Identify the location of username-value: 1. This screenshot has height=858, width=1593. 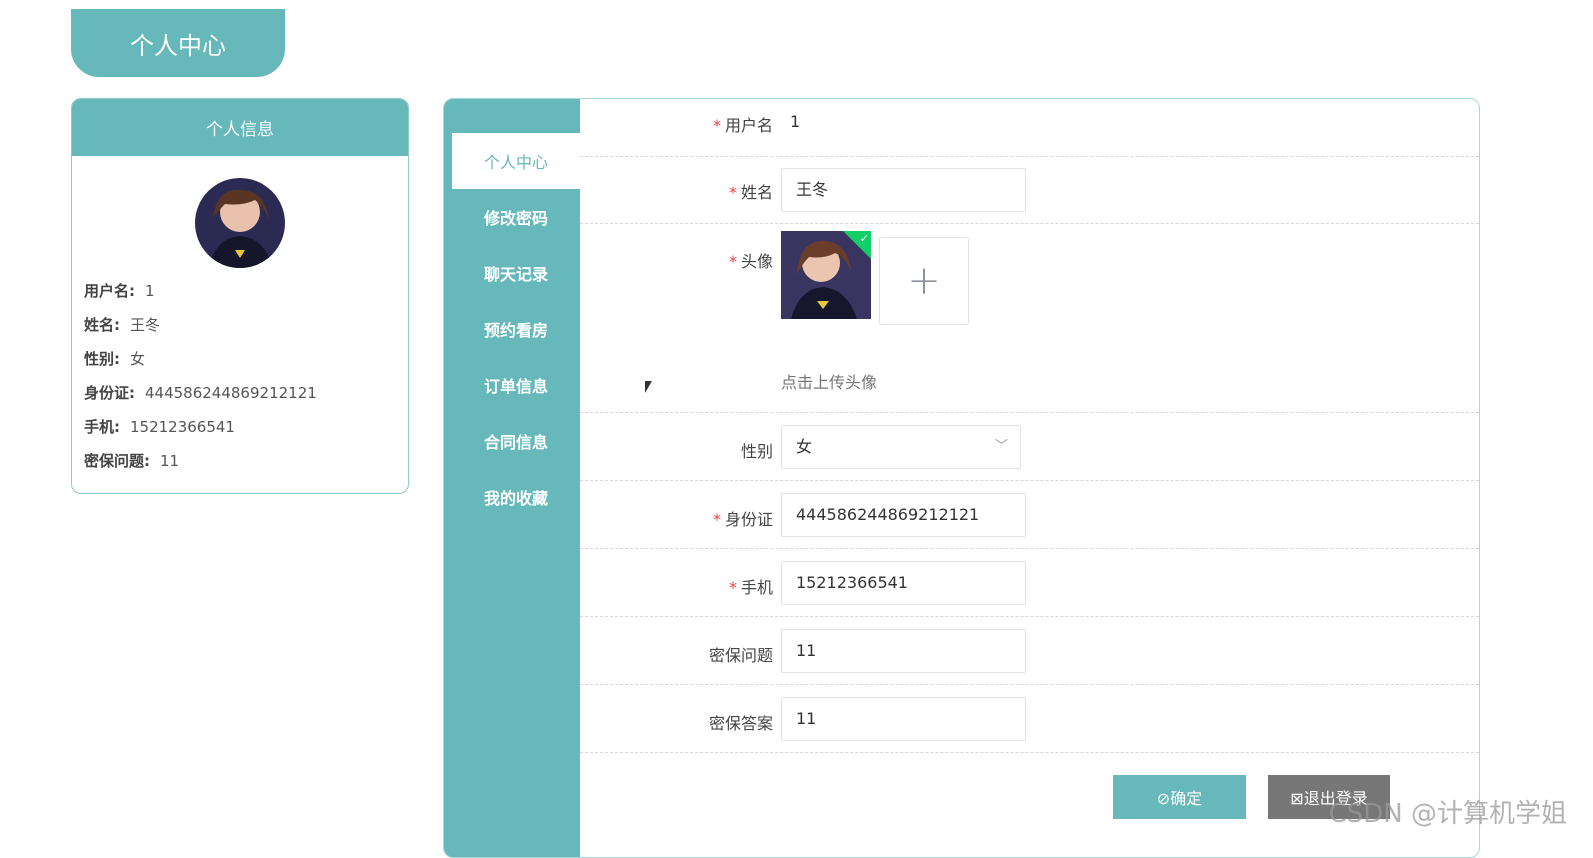
(795, 121).